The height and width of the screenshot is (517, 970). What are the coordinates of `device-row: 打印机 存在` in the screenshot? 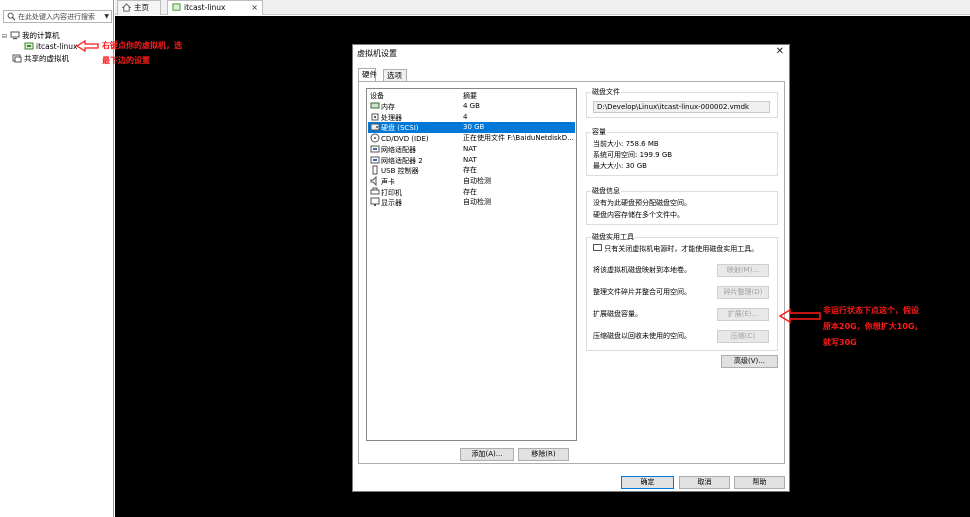 It's located at (471, 192).